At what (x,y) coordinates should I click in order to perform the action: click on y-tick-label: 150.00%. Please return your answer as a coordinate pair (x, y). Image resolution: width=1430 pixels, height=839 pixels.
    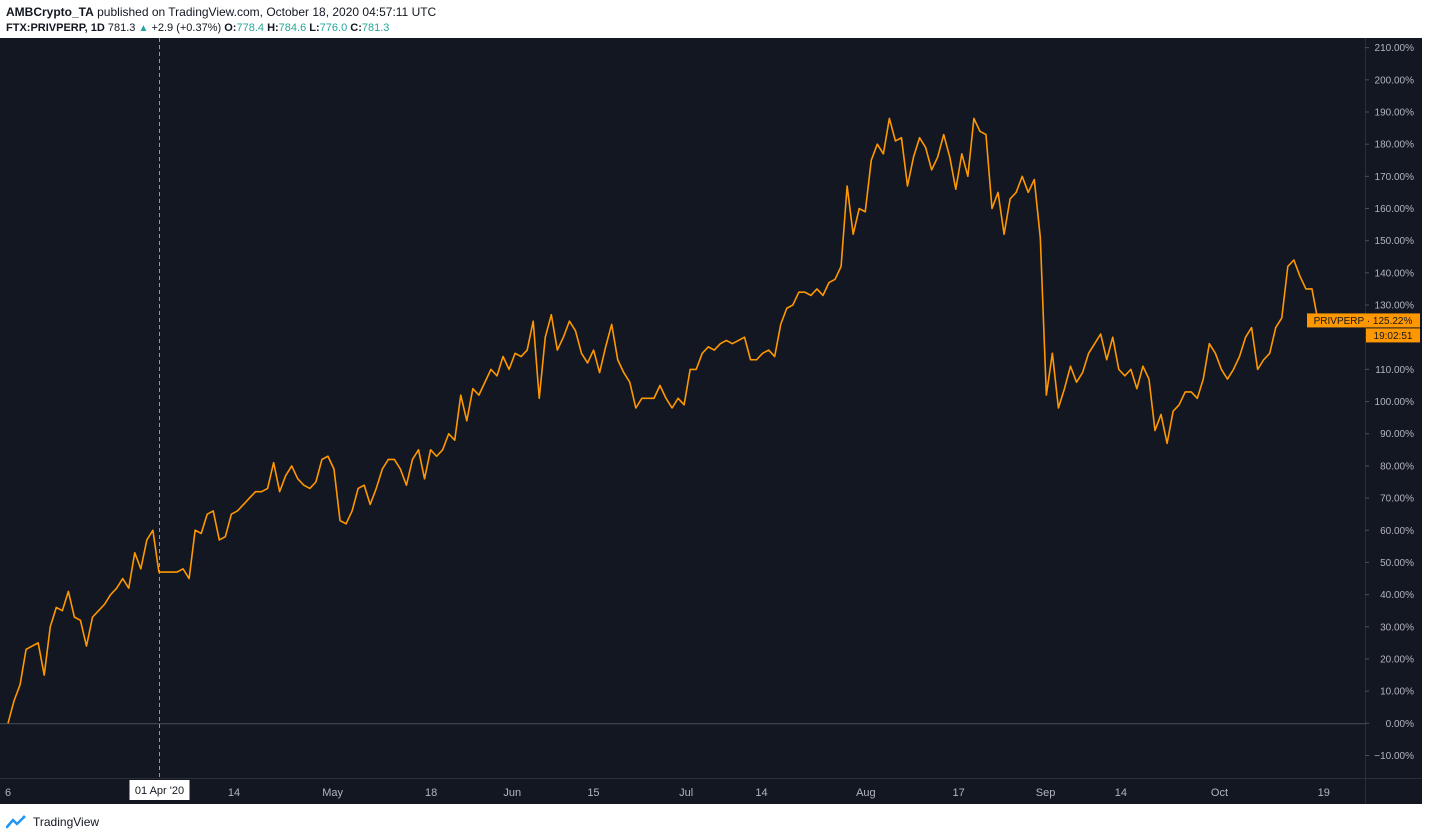
    Looking at the image, I should click on (1395, 241).